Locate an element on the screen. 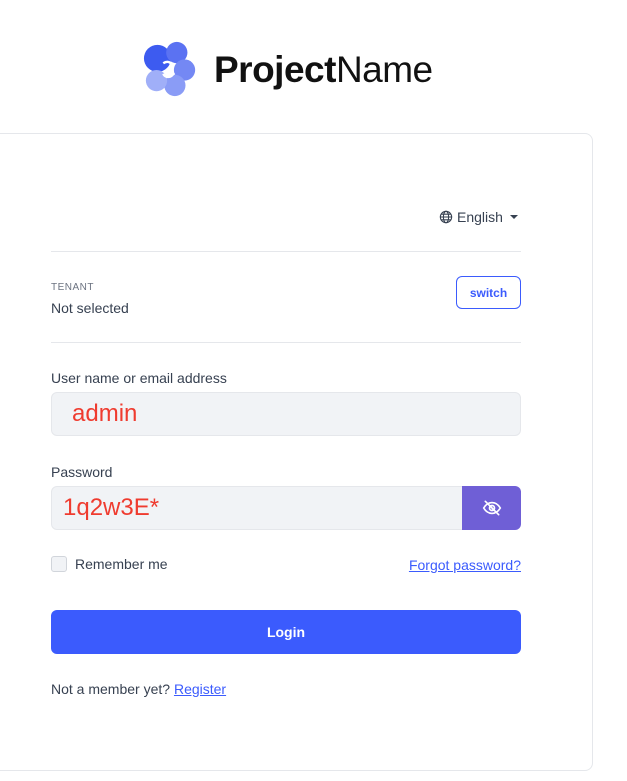 This screenshot has width=627, height=781. remember-me-label: Remember me is located at coordinates (121, 564).